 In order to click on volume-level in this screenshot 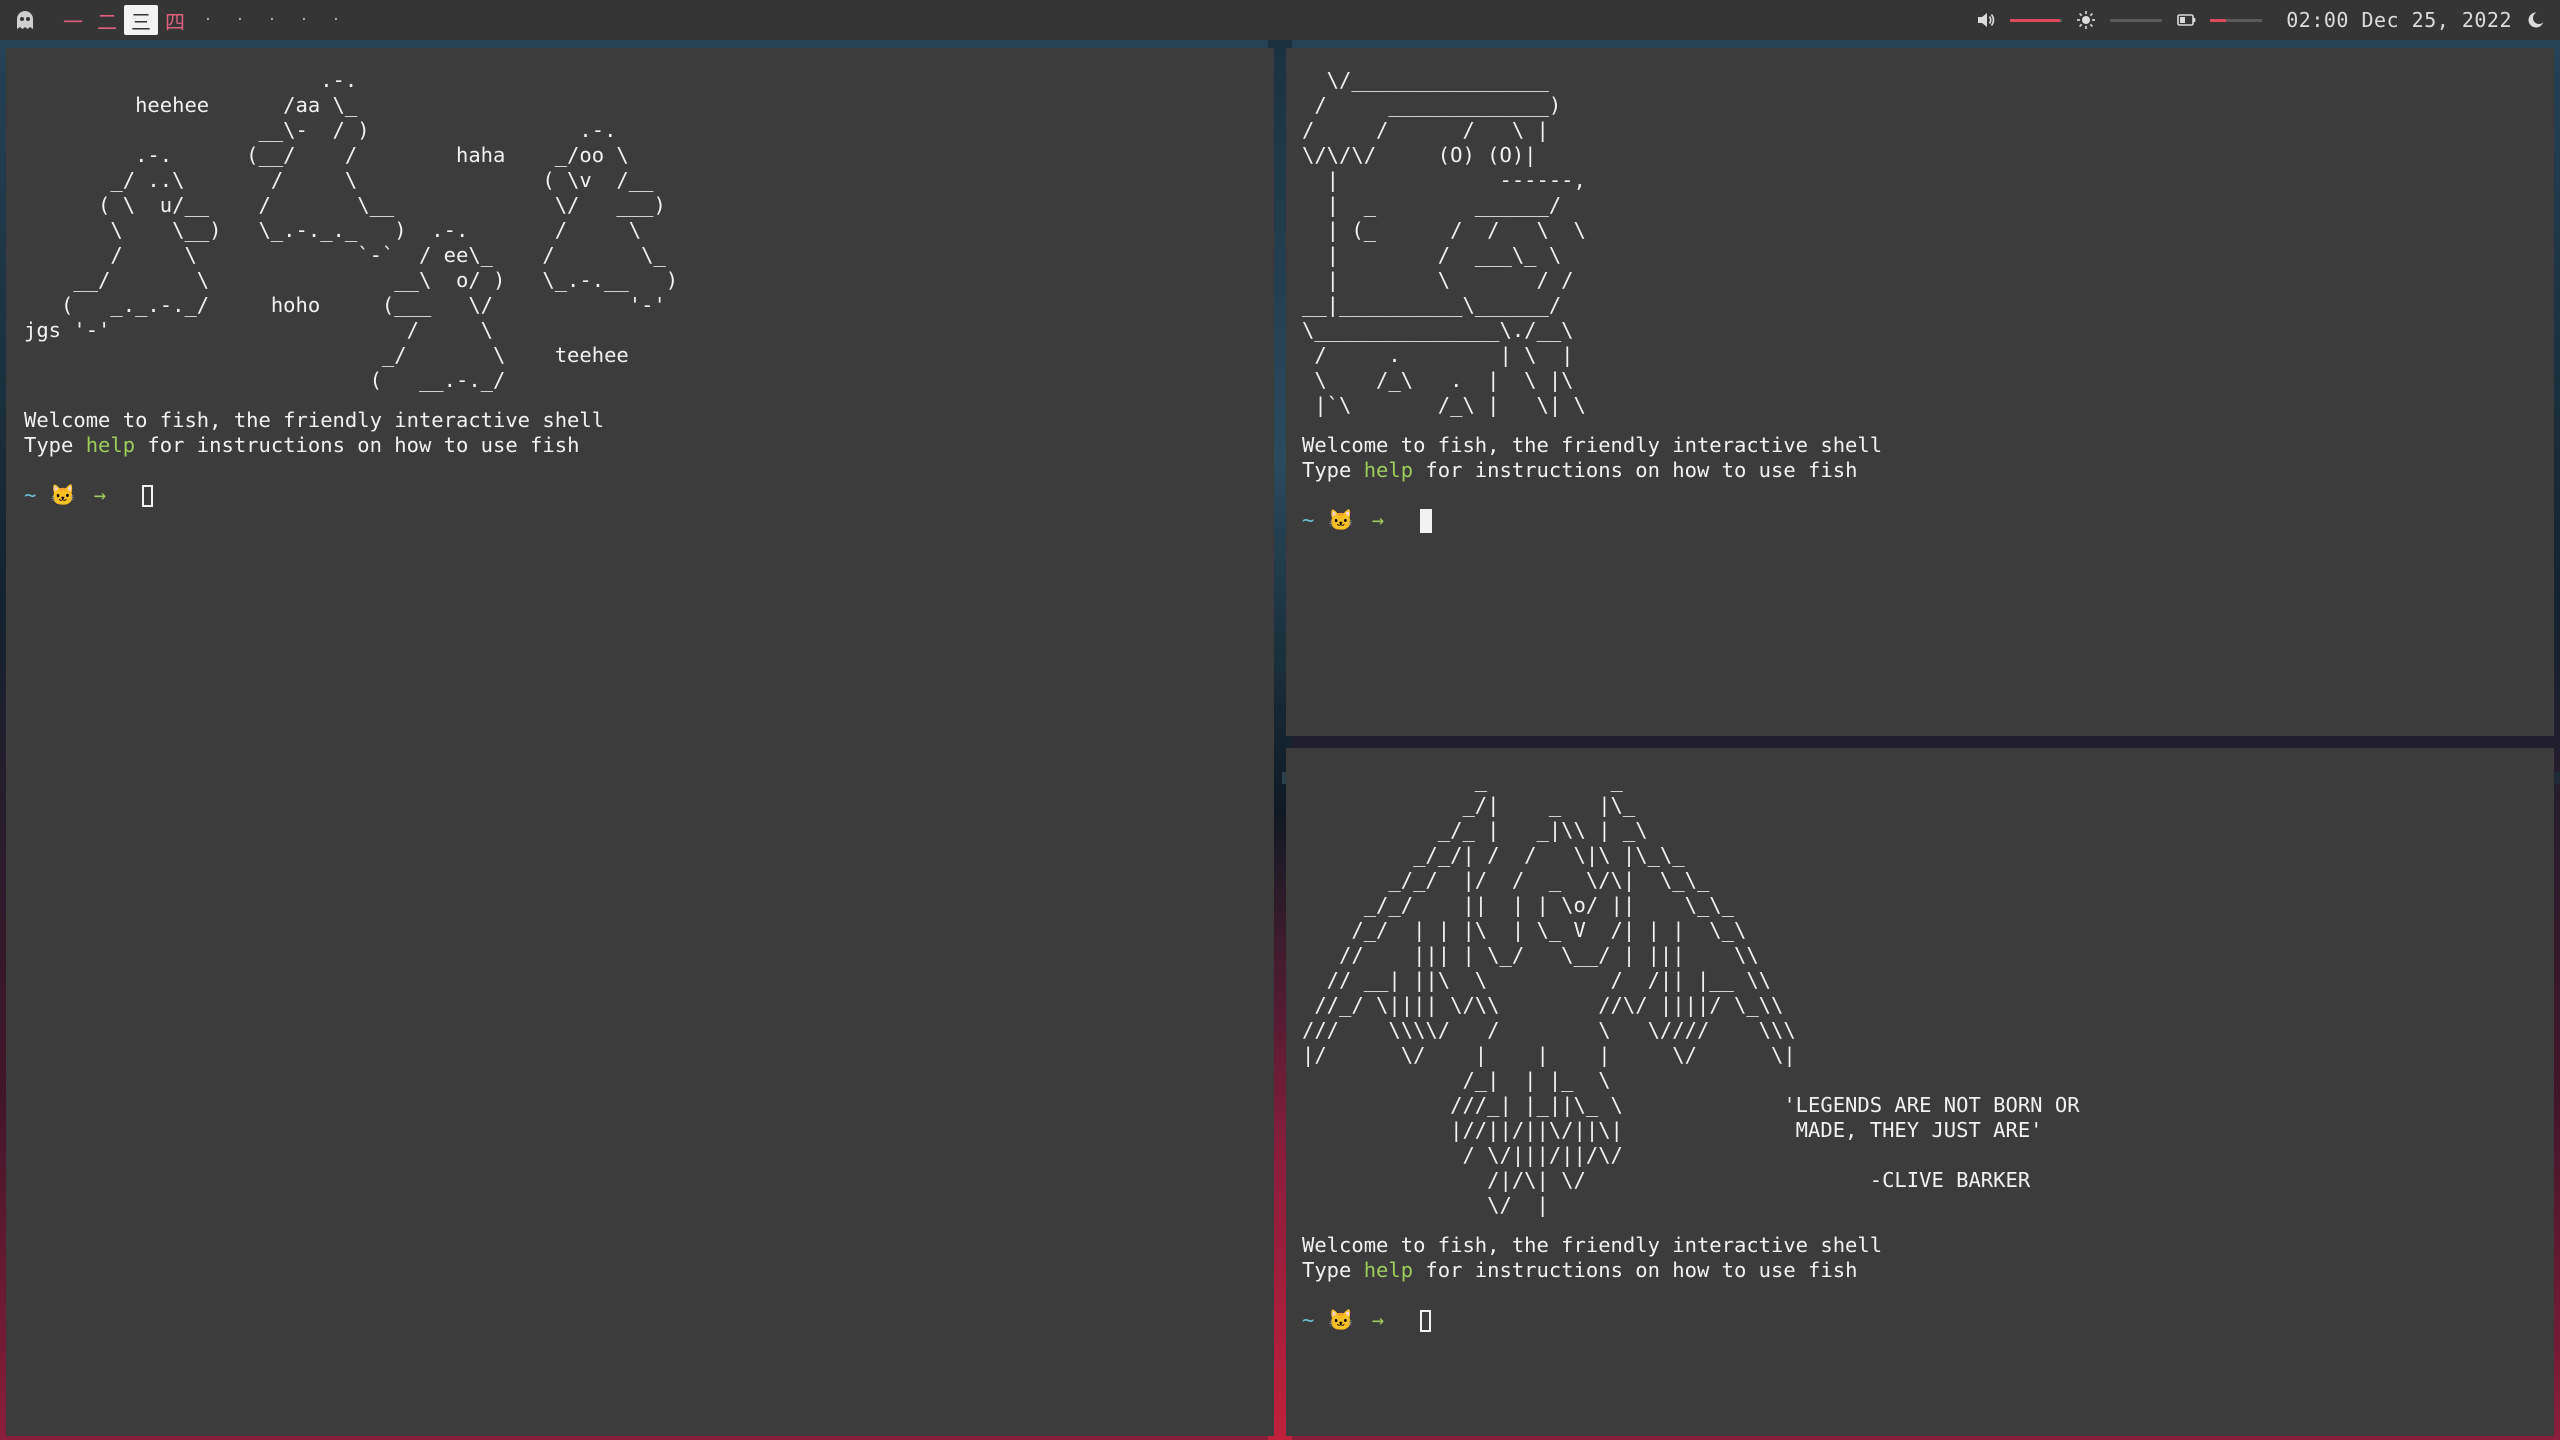, I will do `click(2035, 20)`.